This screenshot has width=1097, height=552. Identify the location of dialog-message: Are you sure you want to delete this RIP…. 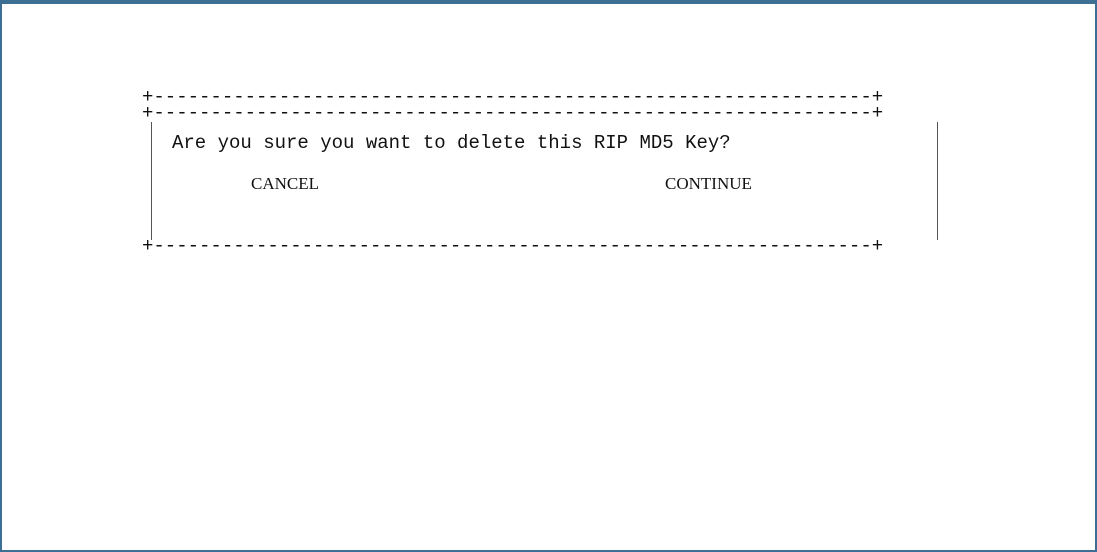
(451, 143).